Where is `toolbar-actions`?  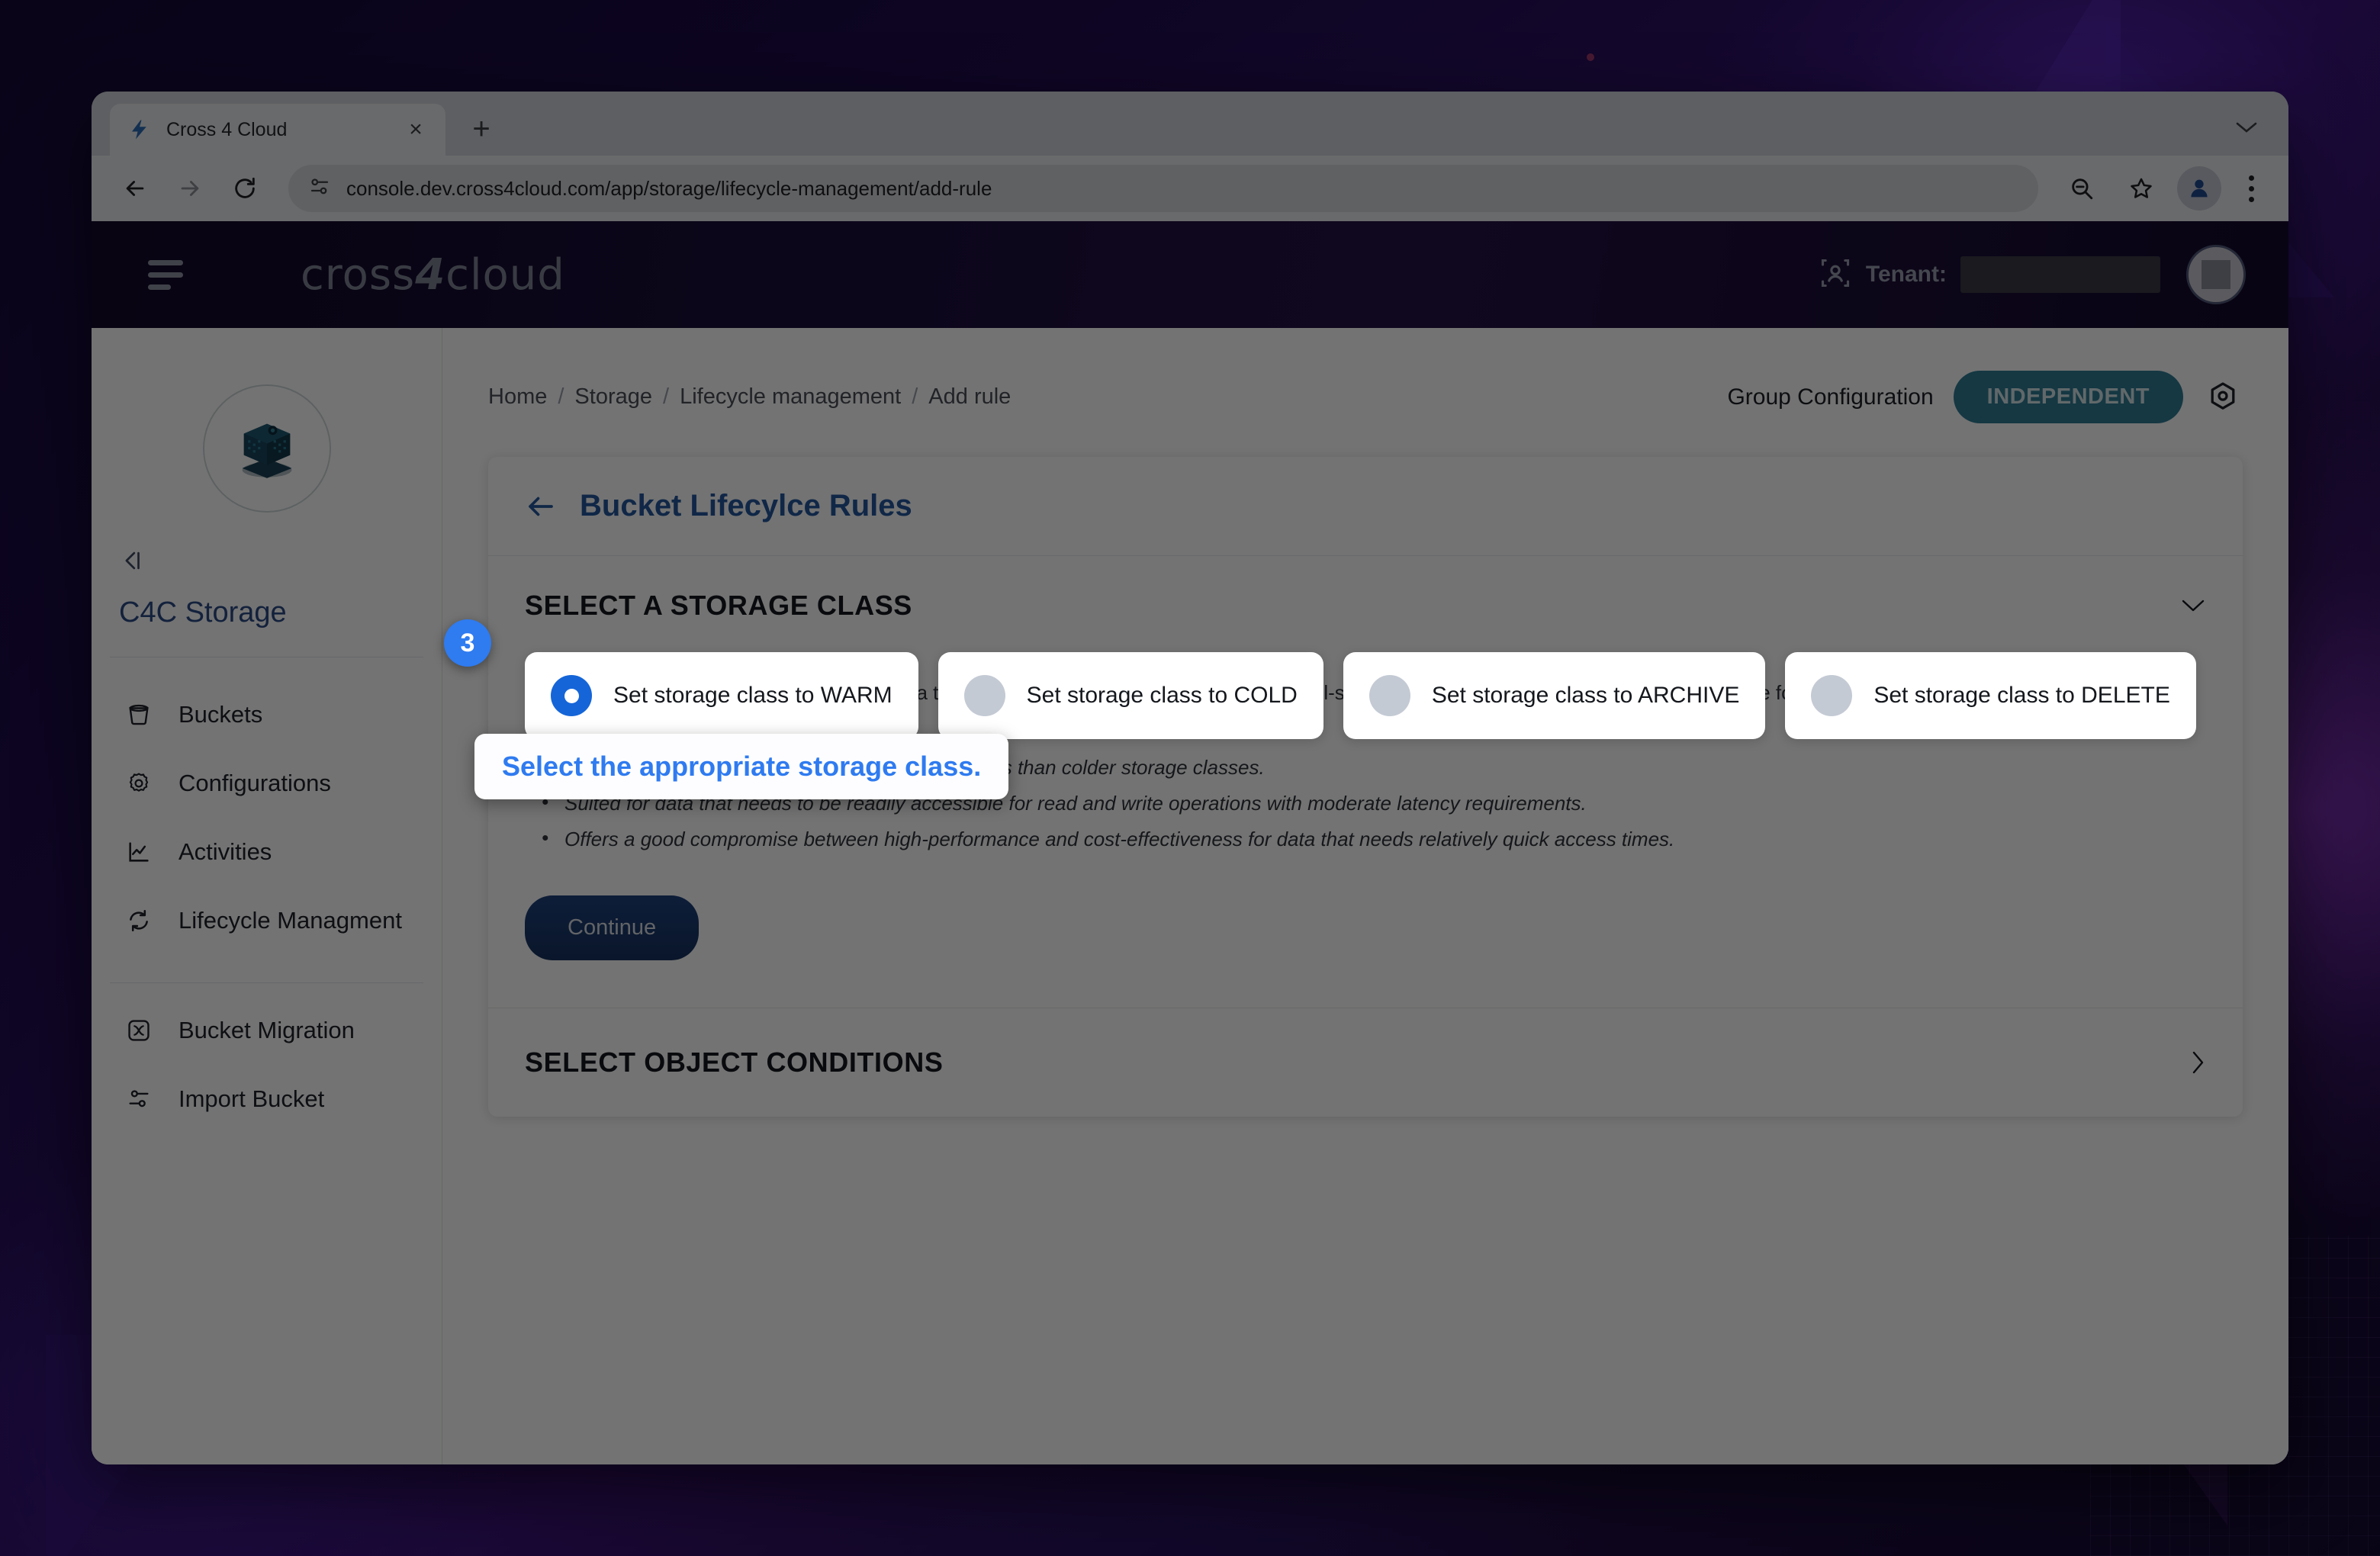 toolbar-actions is located at coordinates (2163, 188).